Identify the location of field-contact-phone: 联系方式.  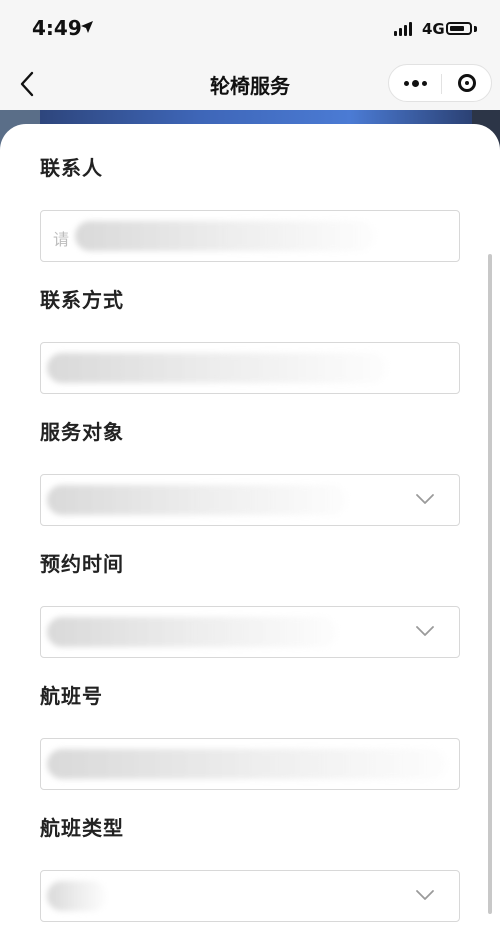
(250, 340).